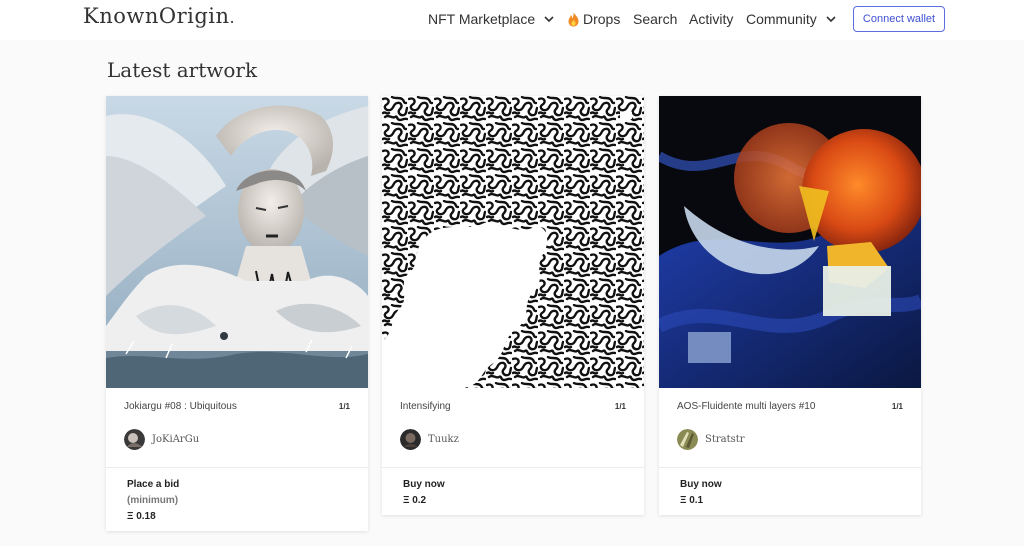 Image resolution: width=1024 pixels, height=546 pixels. What do you see at coordinates (182, 70) in the screenshot?
I see `section-title: Latest artwork` at bounding box center [182, 70].